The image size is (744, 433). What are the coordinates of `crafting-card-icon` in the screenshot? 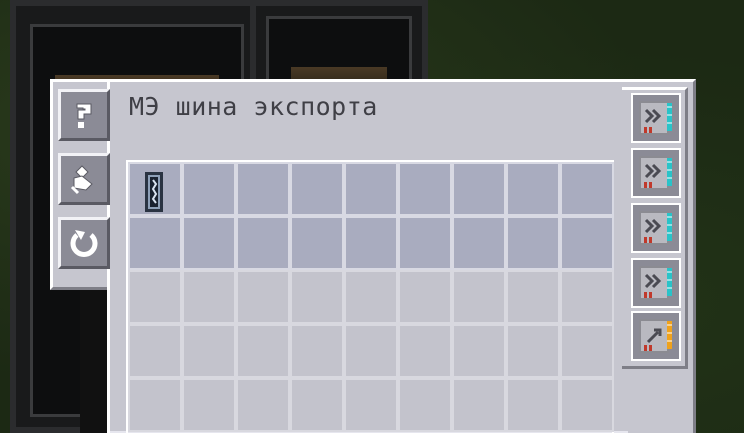 It's located at (655, 336).